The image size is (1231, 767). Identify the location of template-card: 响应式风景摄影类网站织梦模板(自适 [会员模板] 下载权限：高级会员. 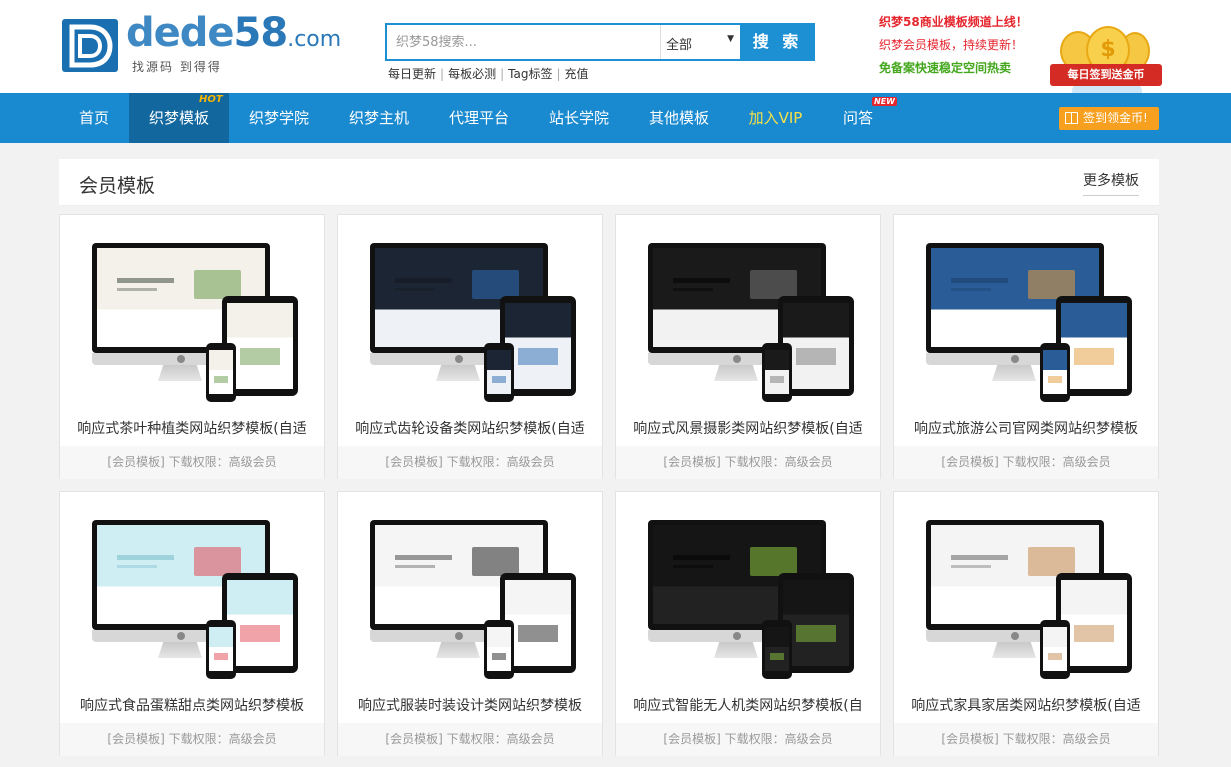
(748, 346).